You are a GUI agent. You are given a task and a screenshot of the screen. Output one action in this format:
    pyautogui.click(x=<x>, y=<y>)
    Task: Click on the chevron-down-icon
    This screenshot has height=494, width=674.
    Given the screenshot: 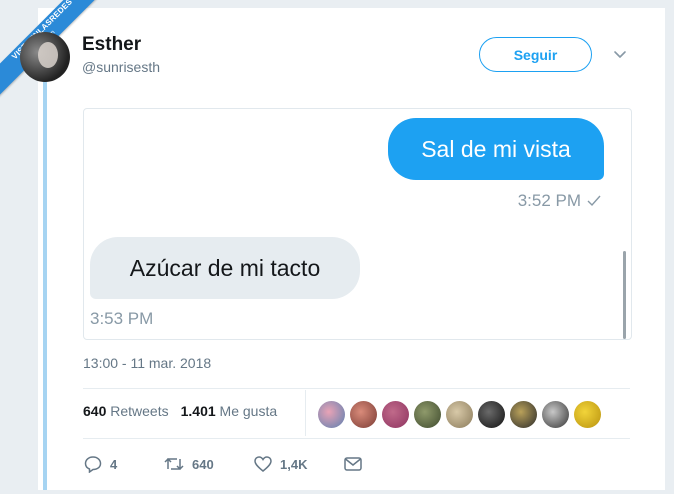 What is the action you would take?
    pyautogui.click(x=620, y=54)
    